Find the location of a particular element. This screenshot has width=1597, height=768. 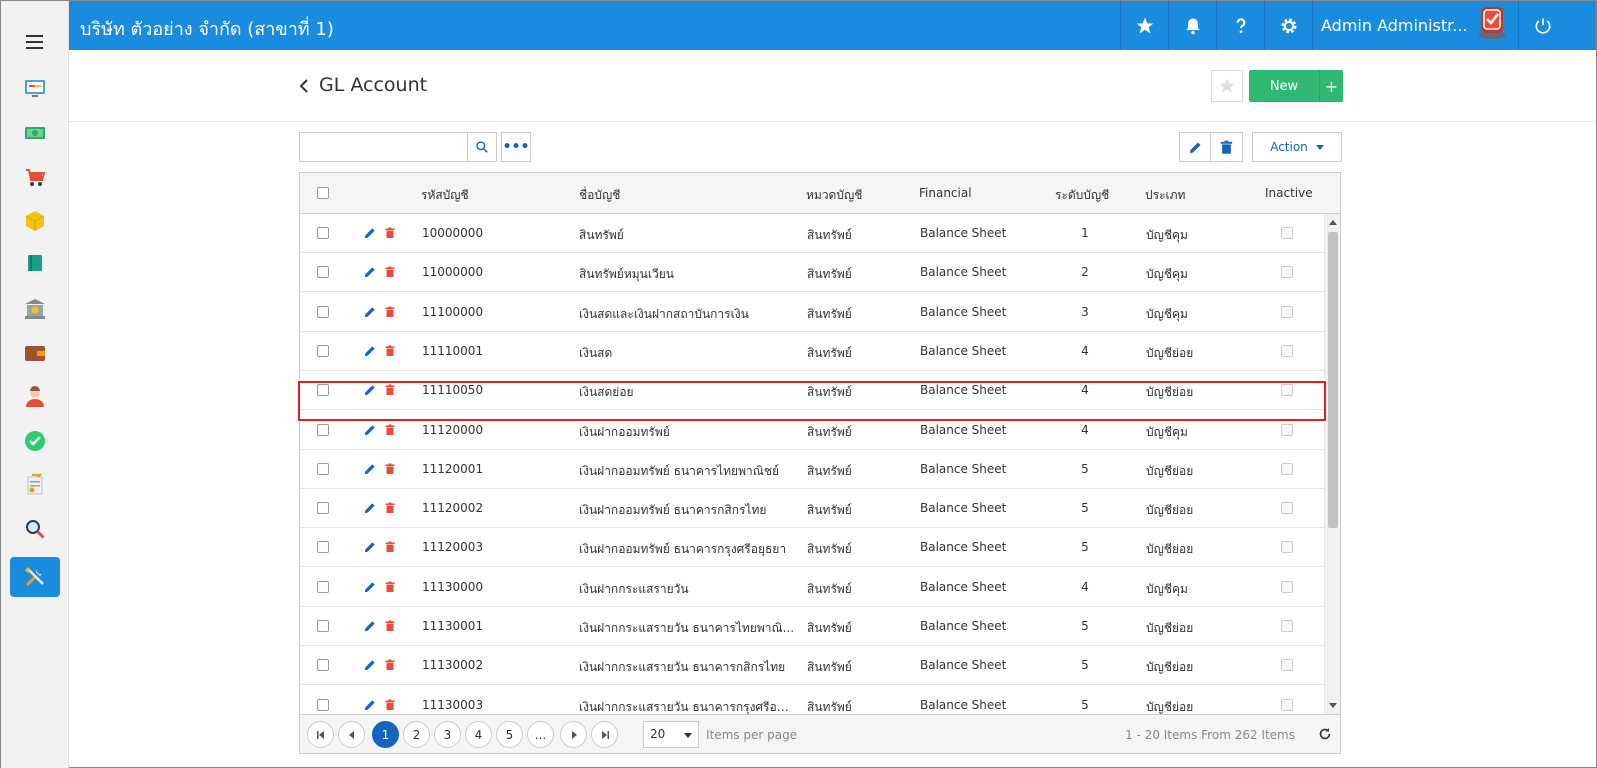

sidebar-item-wallet is located at coordinates (35, 353).